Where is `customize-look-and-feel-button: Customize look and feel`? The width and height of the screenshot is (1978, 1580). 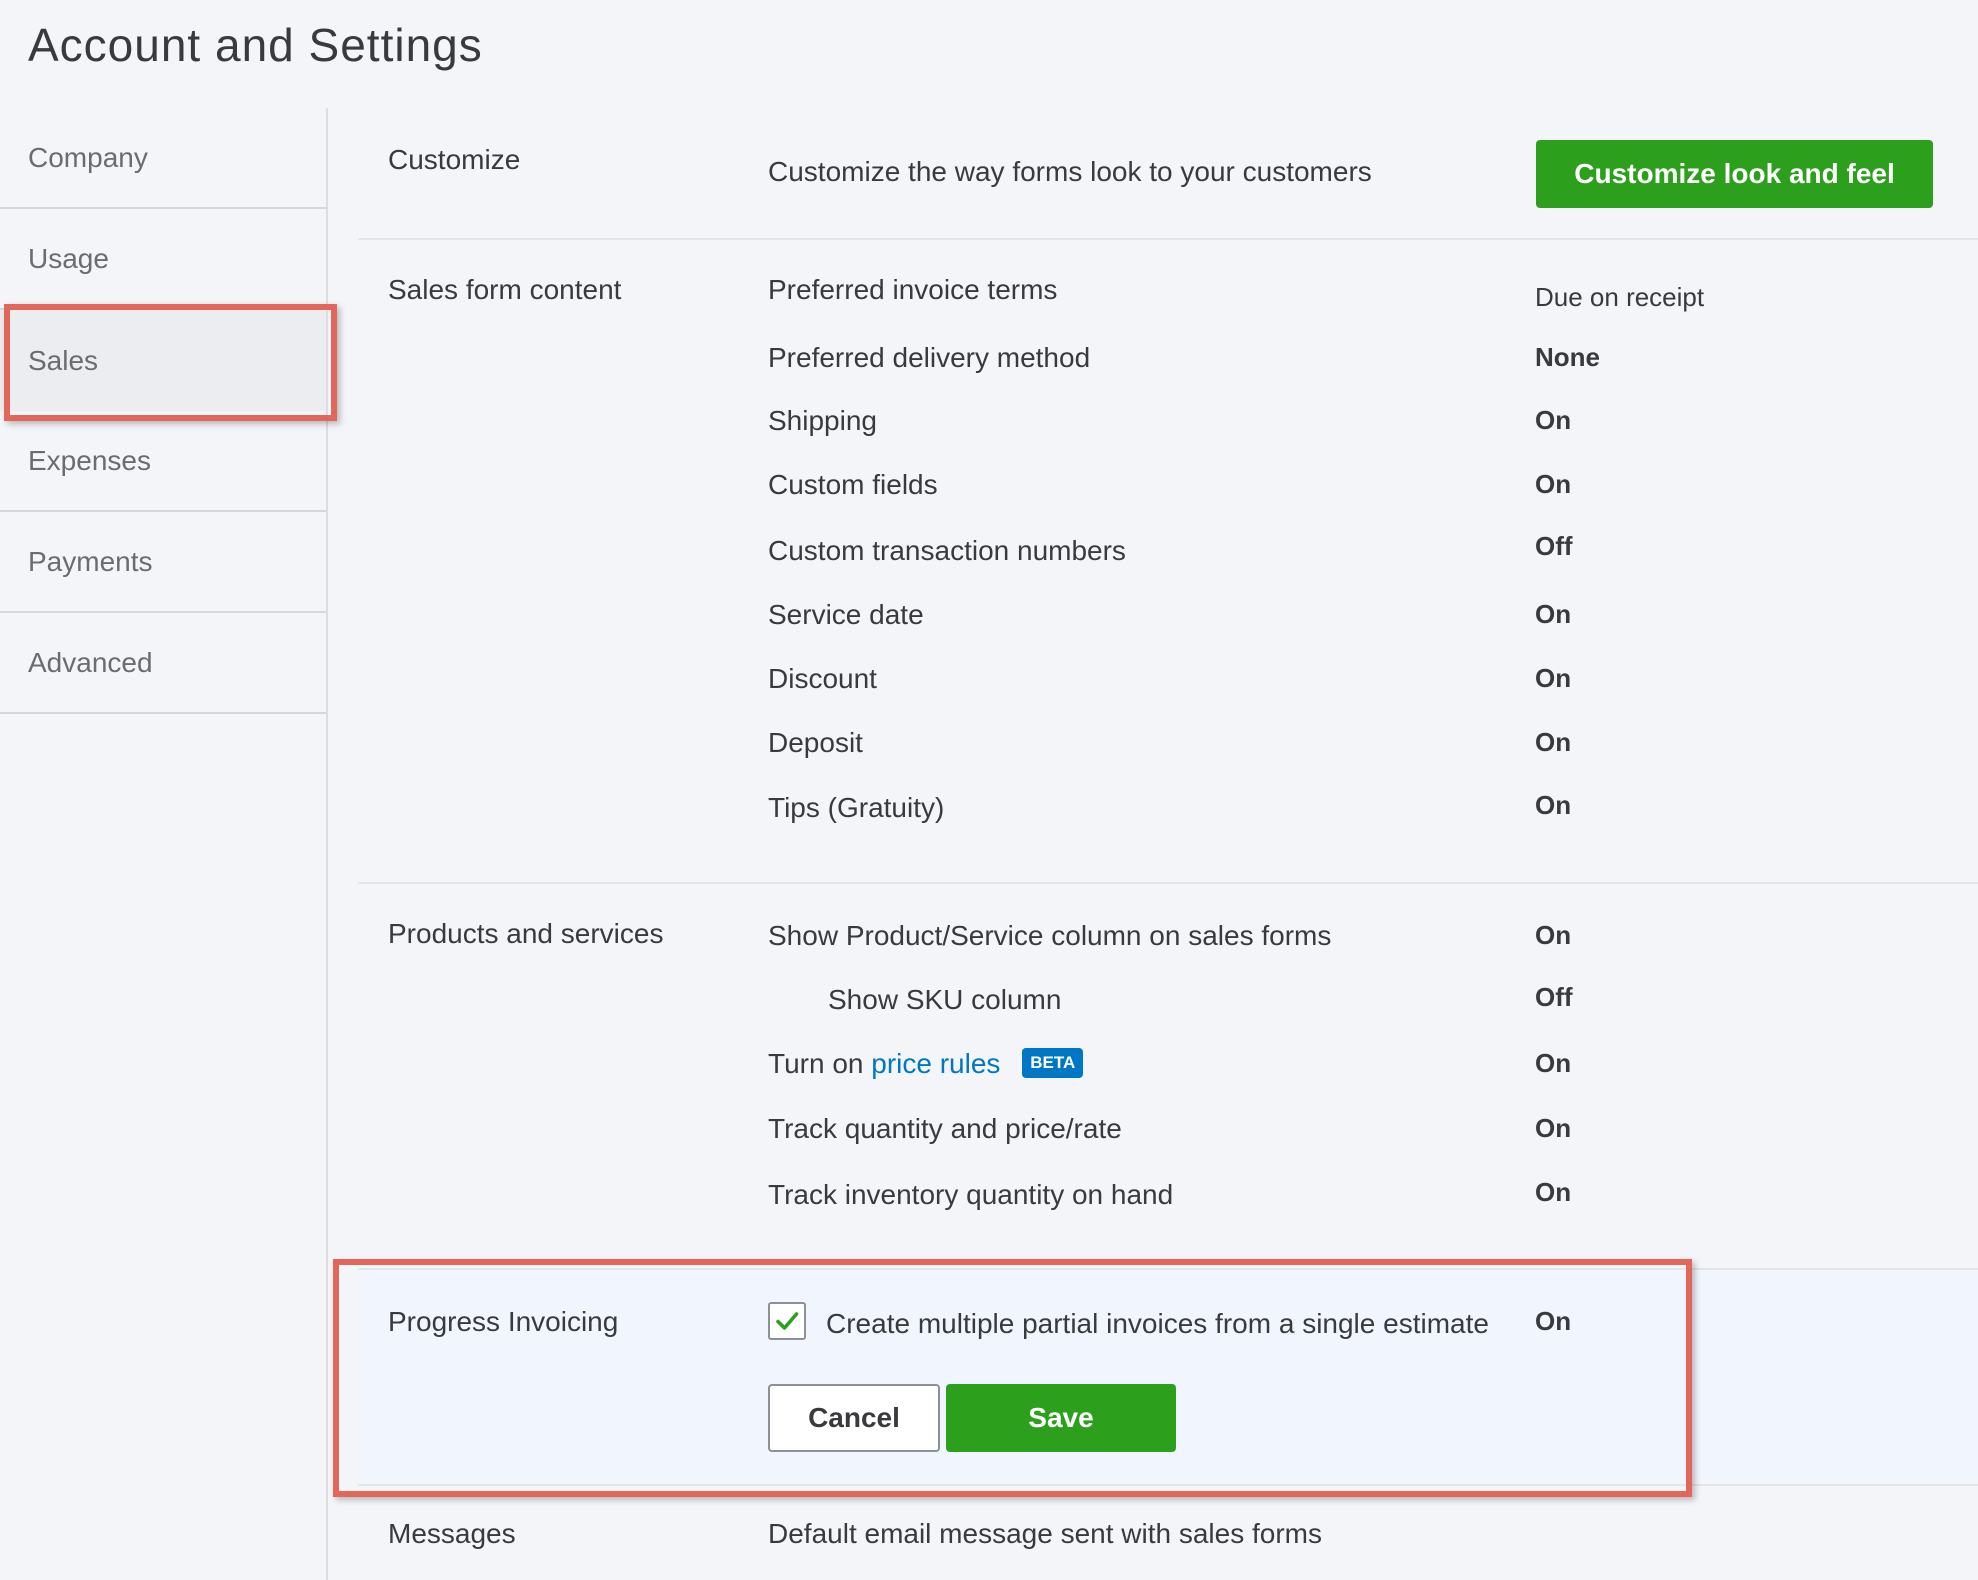 customize-look-and-feel-button: Customize look and feel is located at coordinates (1734, 174).